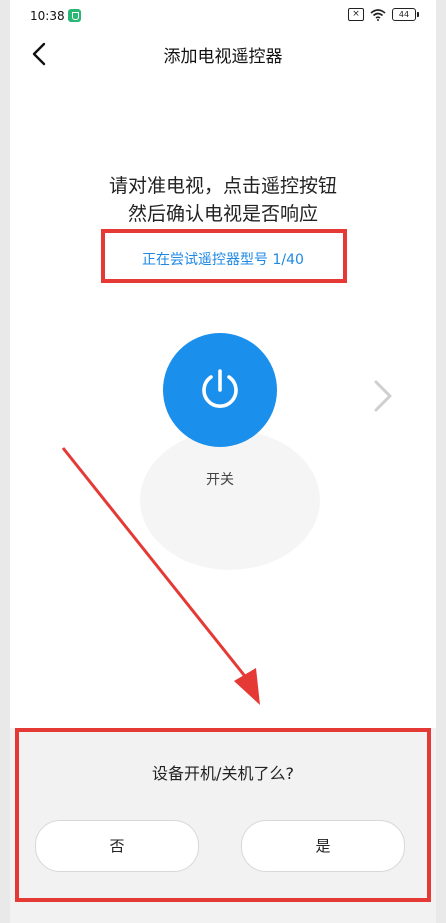 The image size is (446, 923). I want to click on chevron-right-icon, so click(383, 396).